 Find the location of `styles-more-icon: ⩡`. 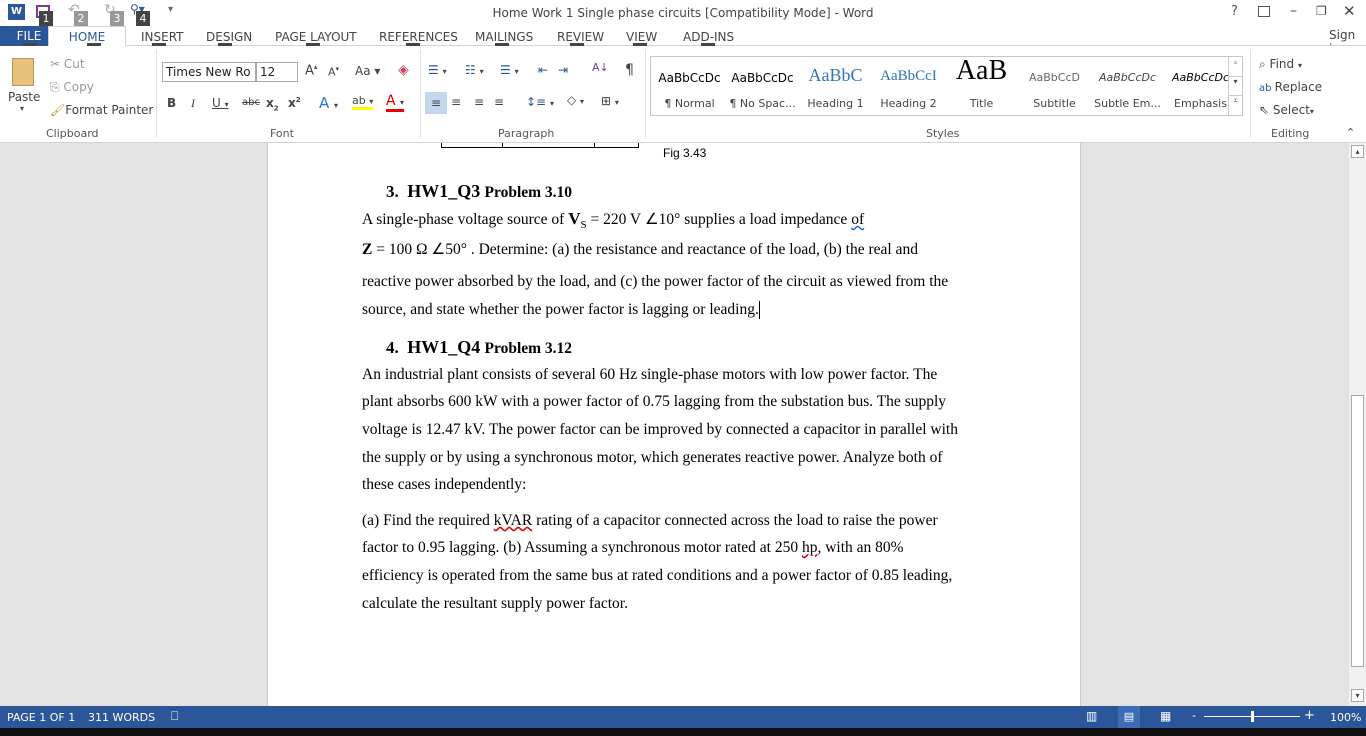

styles-more-icon: ⩡ is located at coordinates (1235, 105).